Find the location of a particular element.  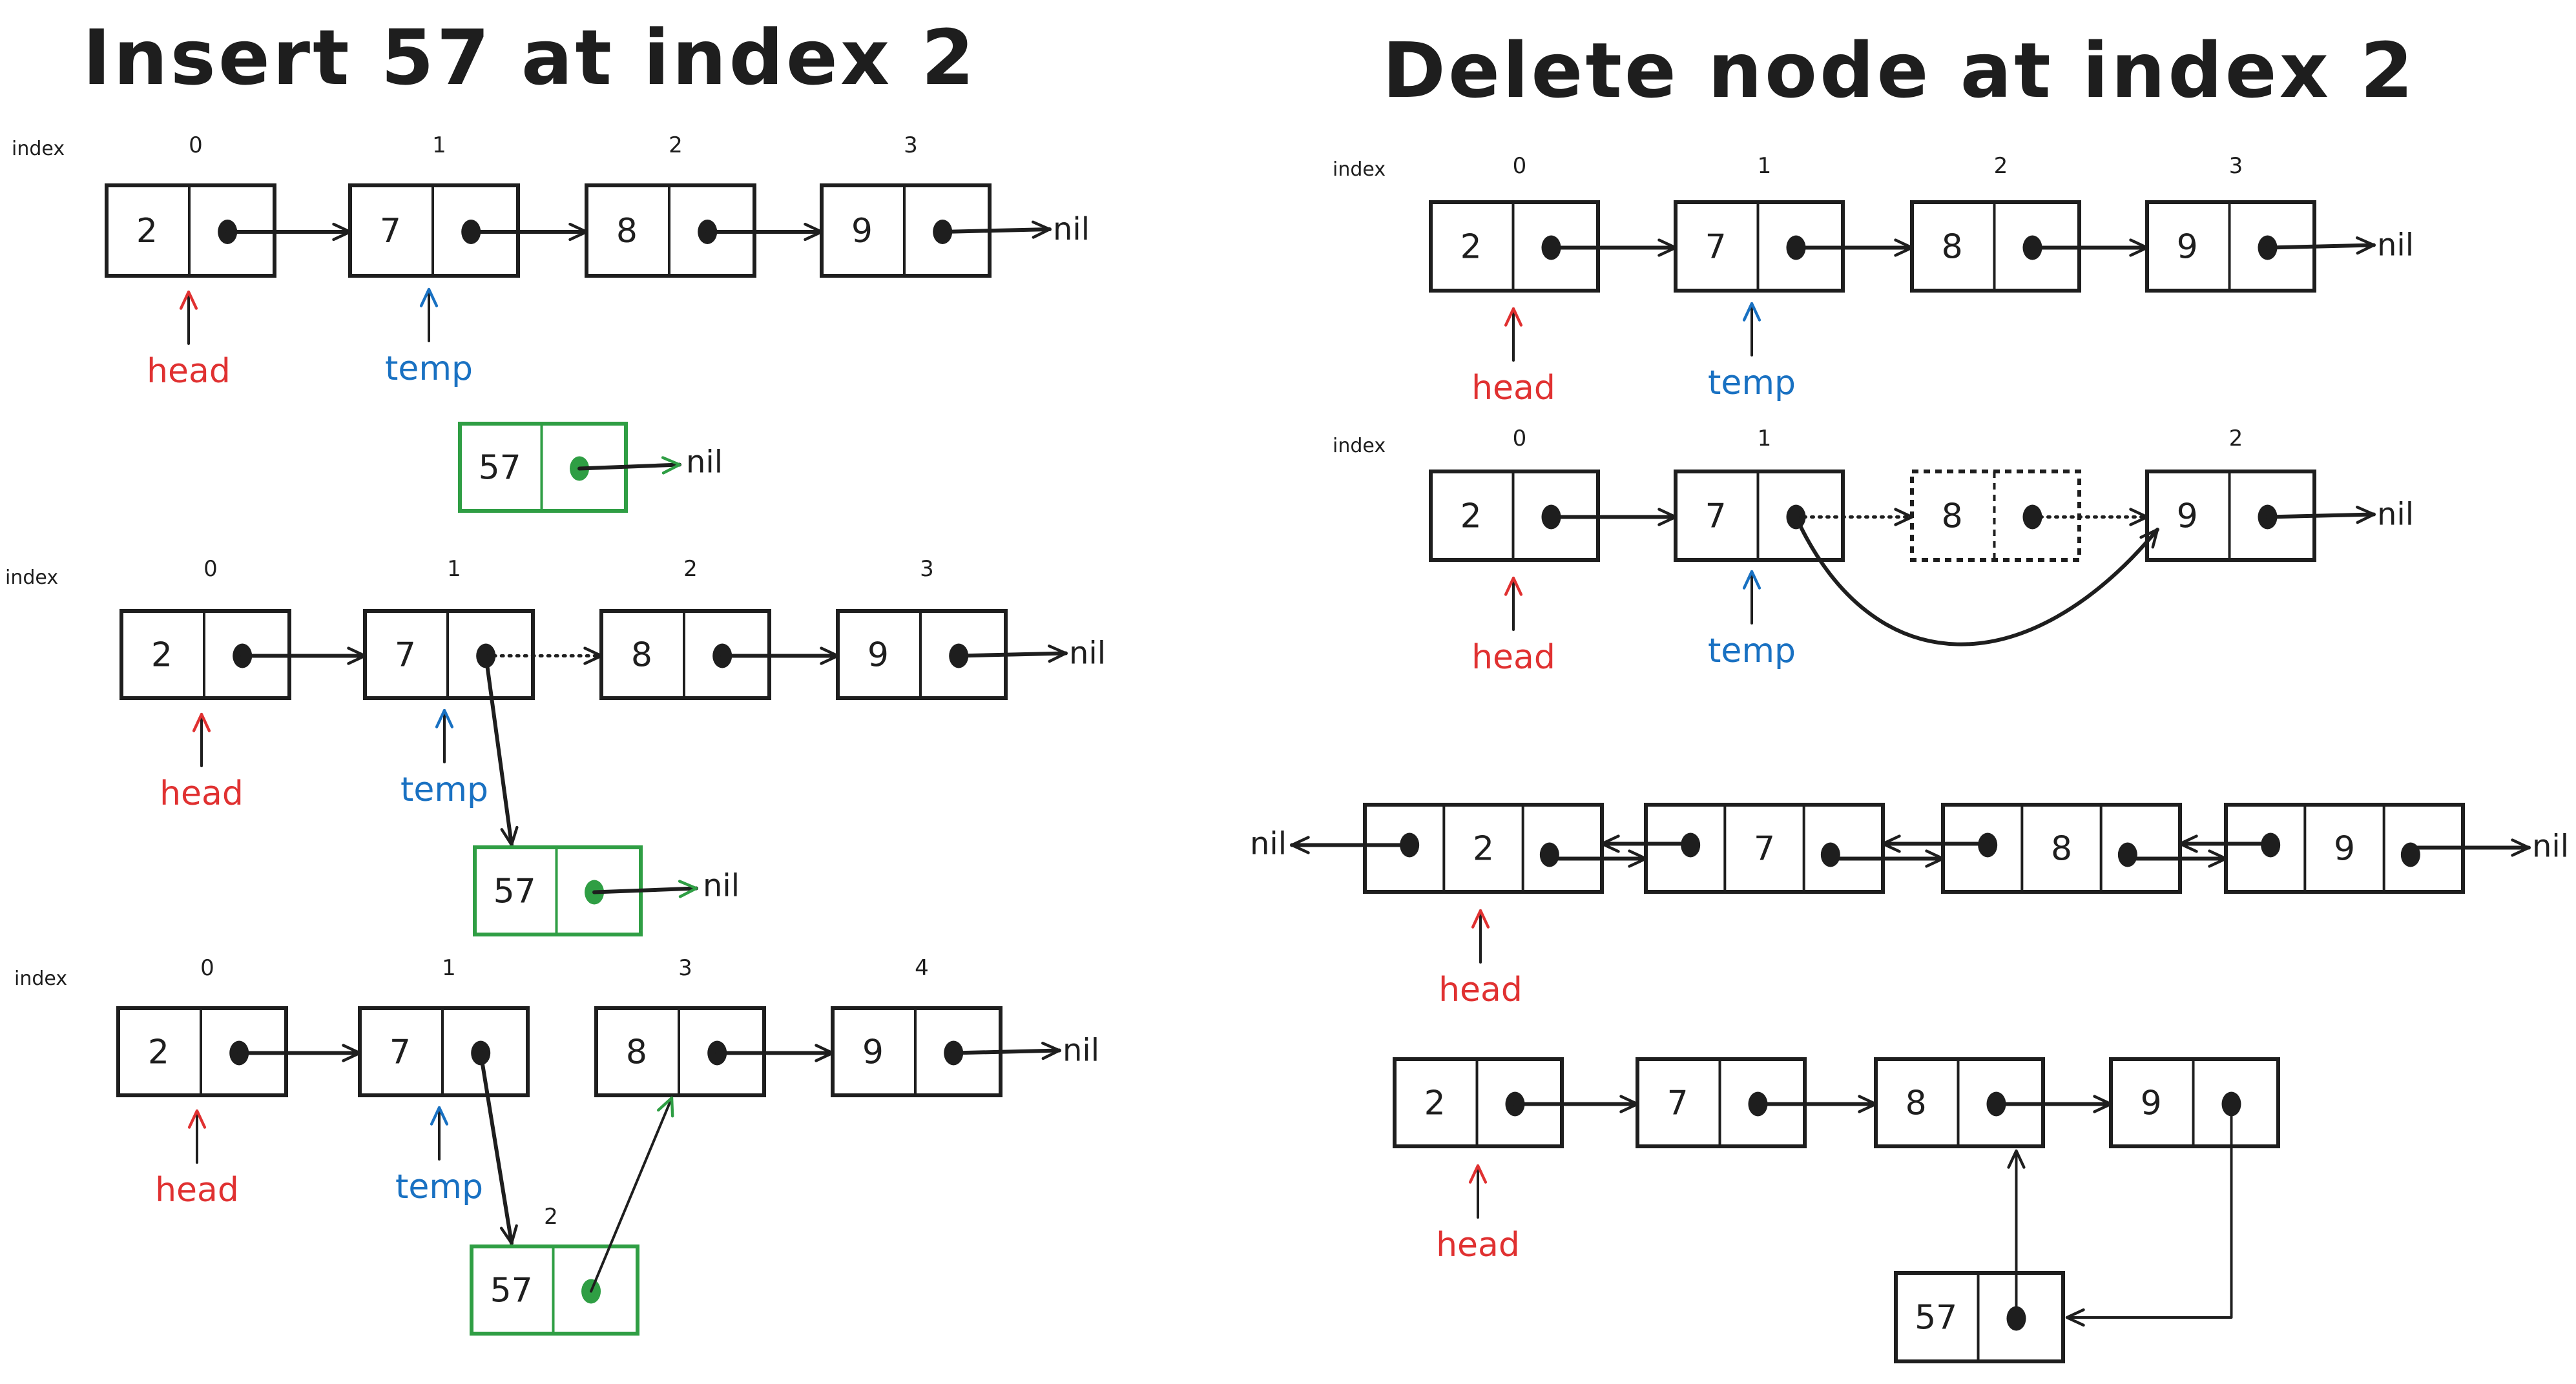

new-node: 57 is located at coordinates (554, 1291).